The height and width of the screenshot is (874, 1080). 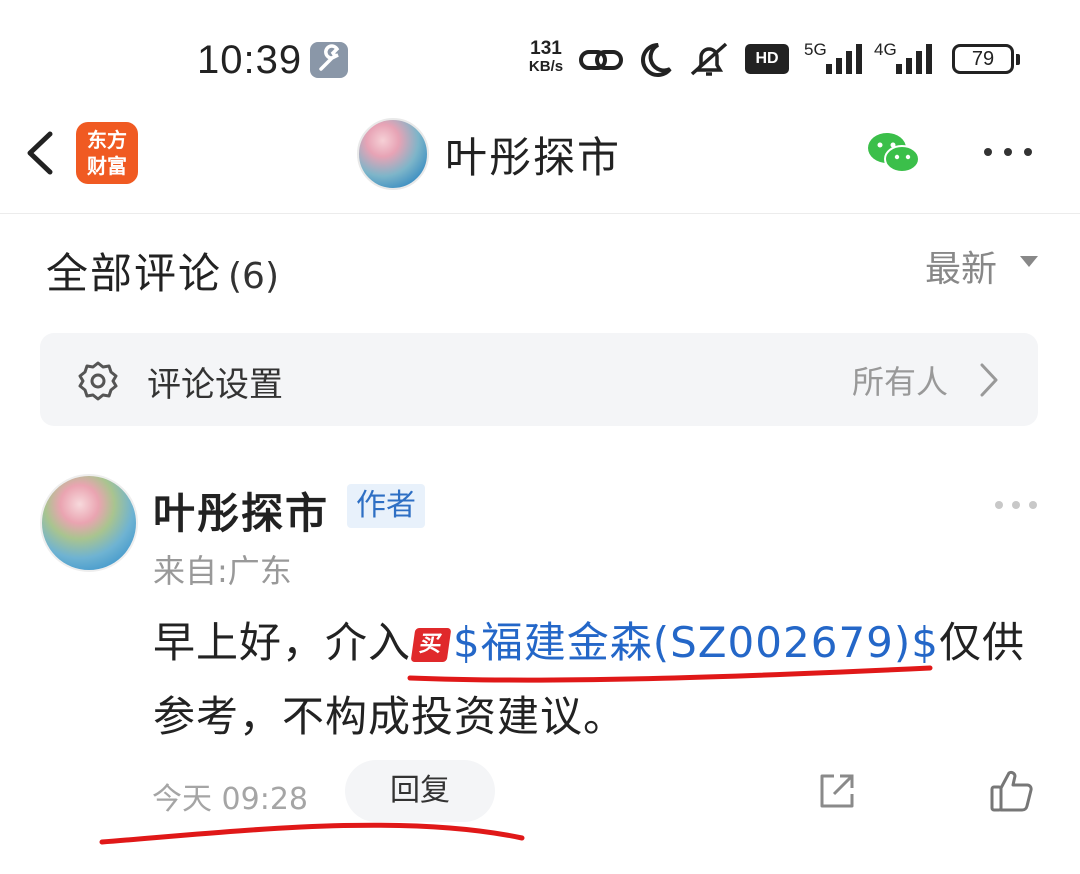 What do you see at coordinates (420, 791) in the screenshot?
I see `reply-button: 回复` at bounding box center [420, 791].